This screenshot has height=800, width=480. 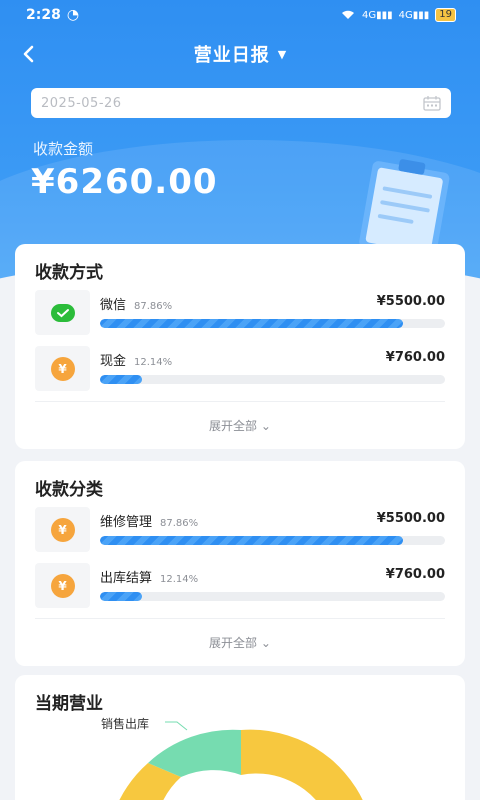 What do you see at coordinates (179, 523) in the screenshot?
I see `payment-category-percent: 87.86%` at bounding box center [179, 523].